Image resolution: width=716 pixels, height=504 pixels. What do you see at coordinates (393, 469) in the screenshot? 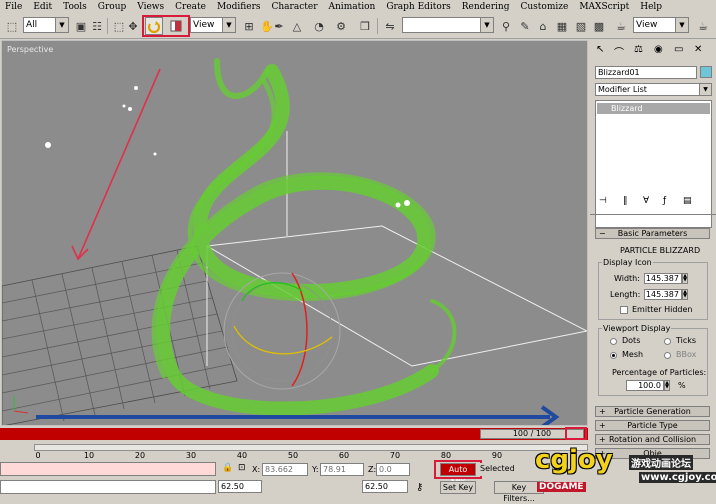
I see `z-coordinate-field: 0.0` at bounding box center [393, 469].